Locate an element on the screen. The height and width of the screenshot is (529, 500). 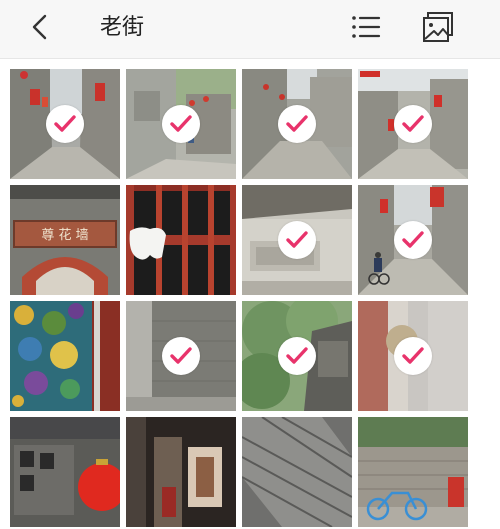
photo-gallery-icon is located at coordinates (438, 27).